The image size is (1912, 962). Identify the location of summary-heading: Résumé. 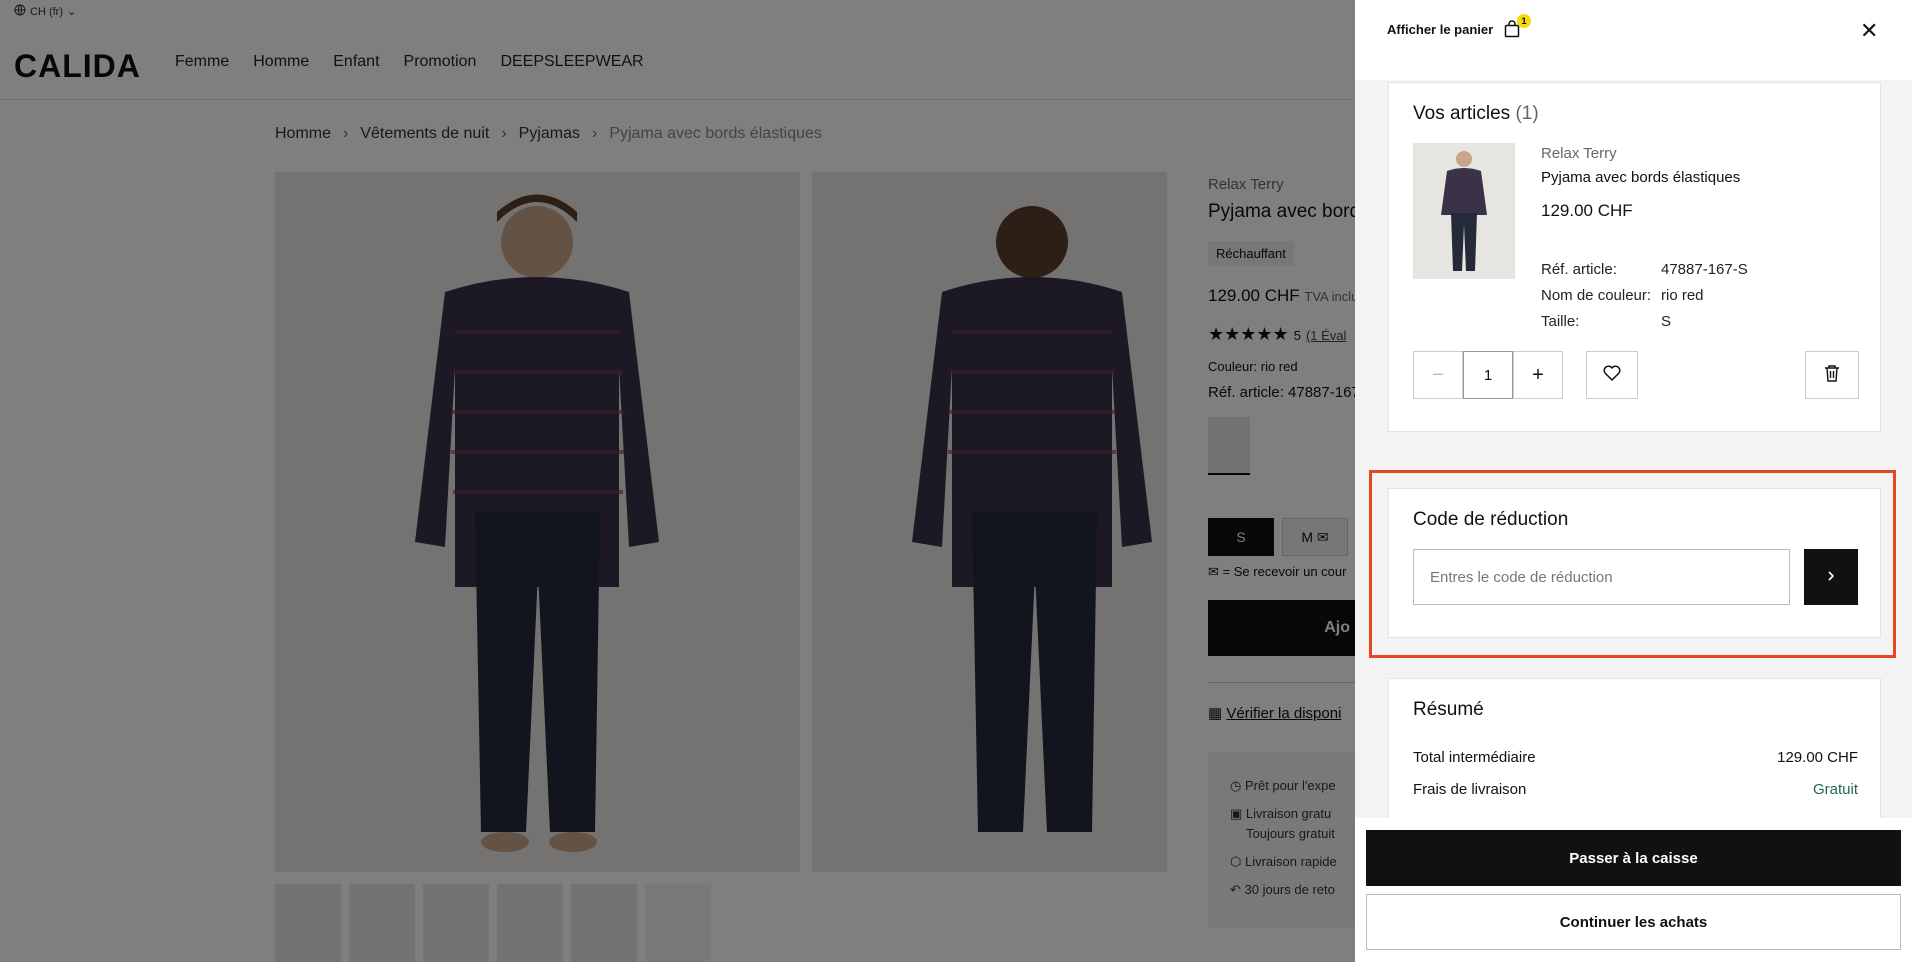
(1448, 709).